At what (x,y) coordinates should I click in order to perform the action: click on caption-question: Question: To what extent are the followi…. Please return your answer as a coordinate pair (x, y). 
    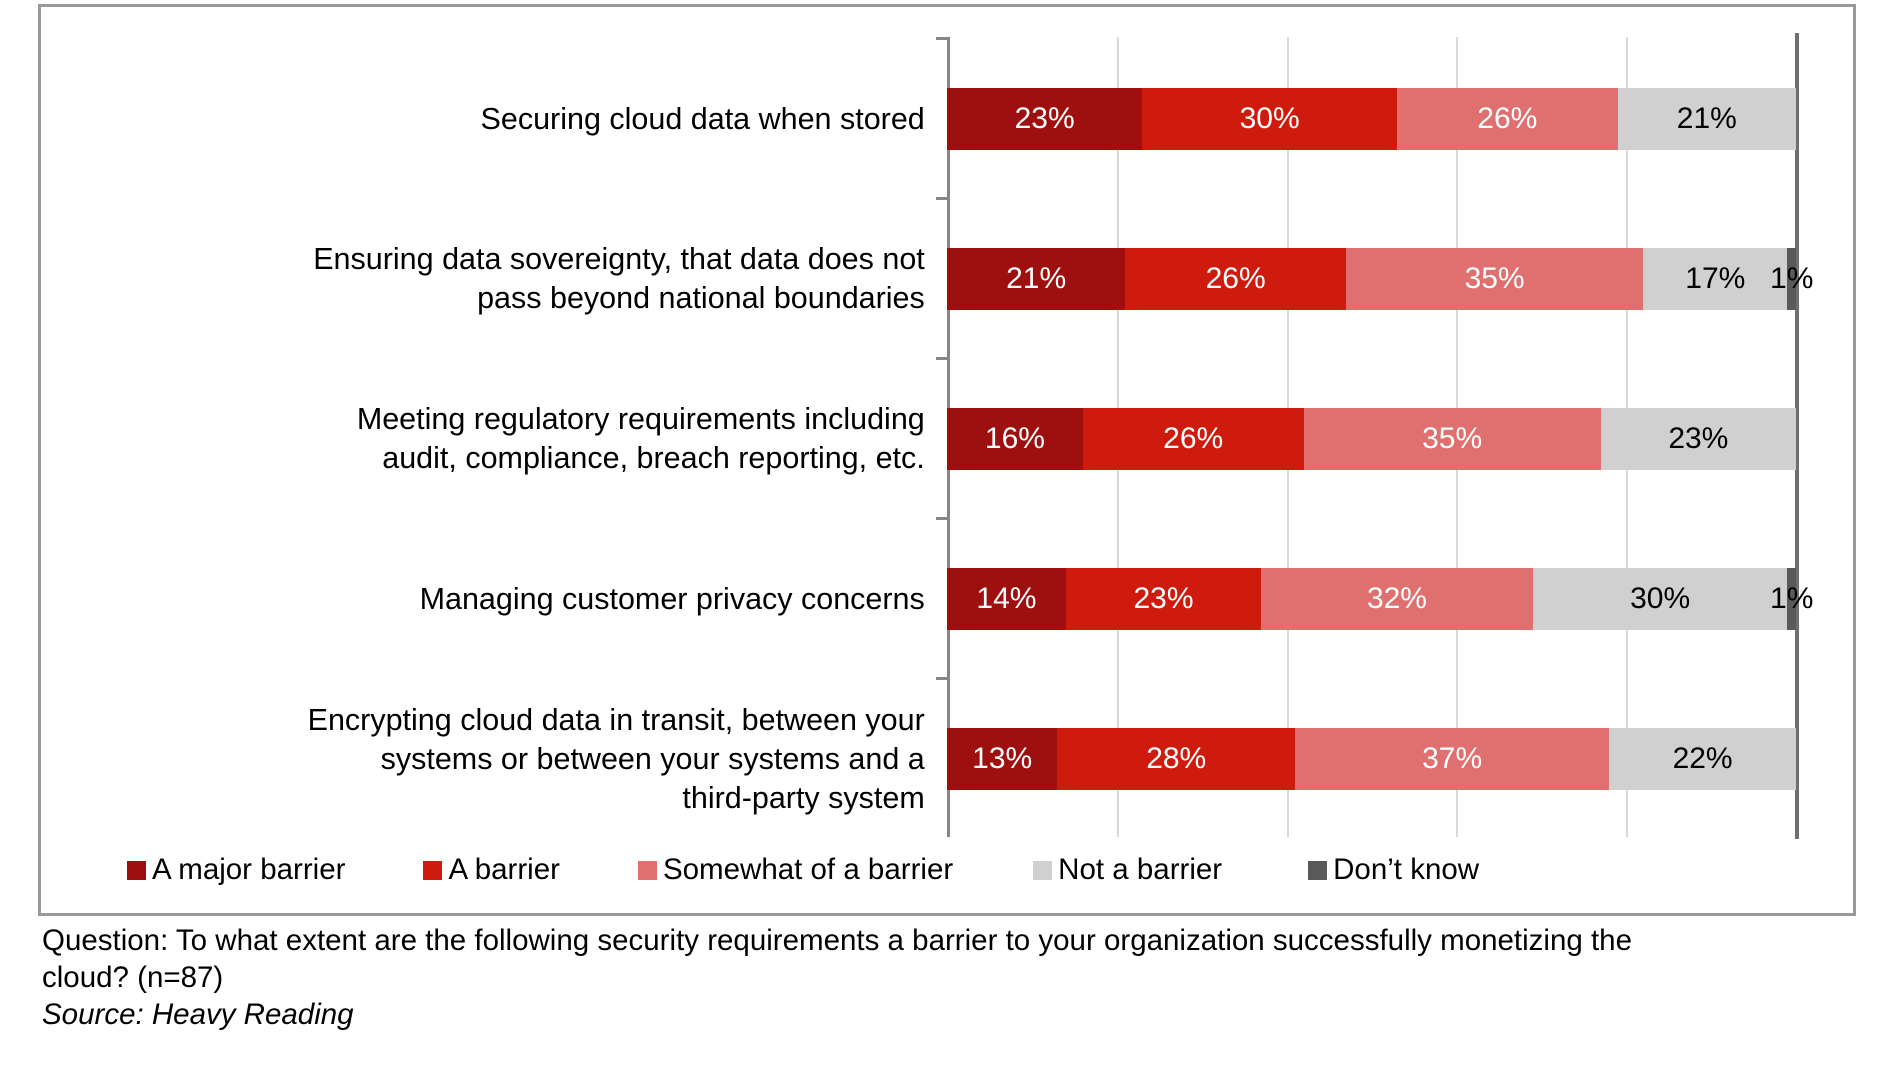
    Looking at the image, I should click on (837, 959).